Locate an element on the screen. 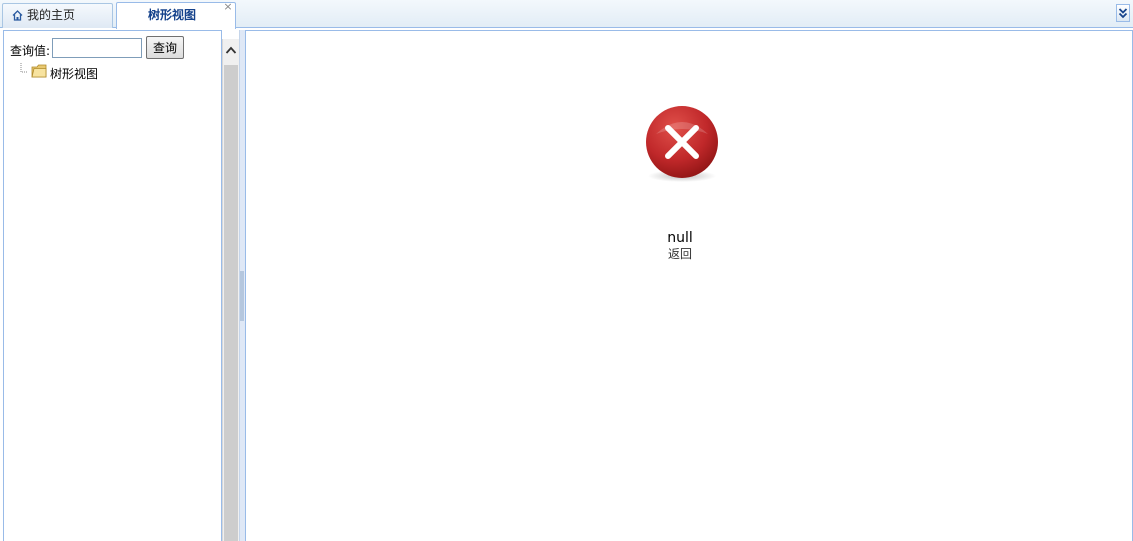 The width and height of the screenshot is (1133, 541). close-icon: × is located at coordinates (228, 6).